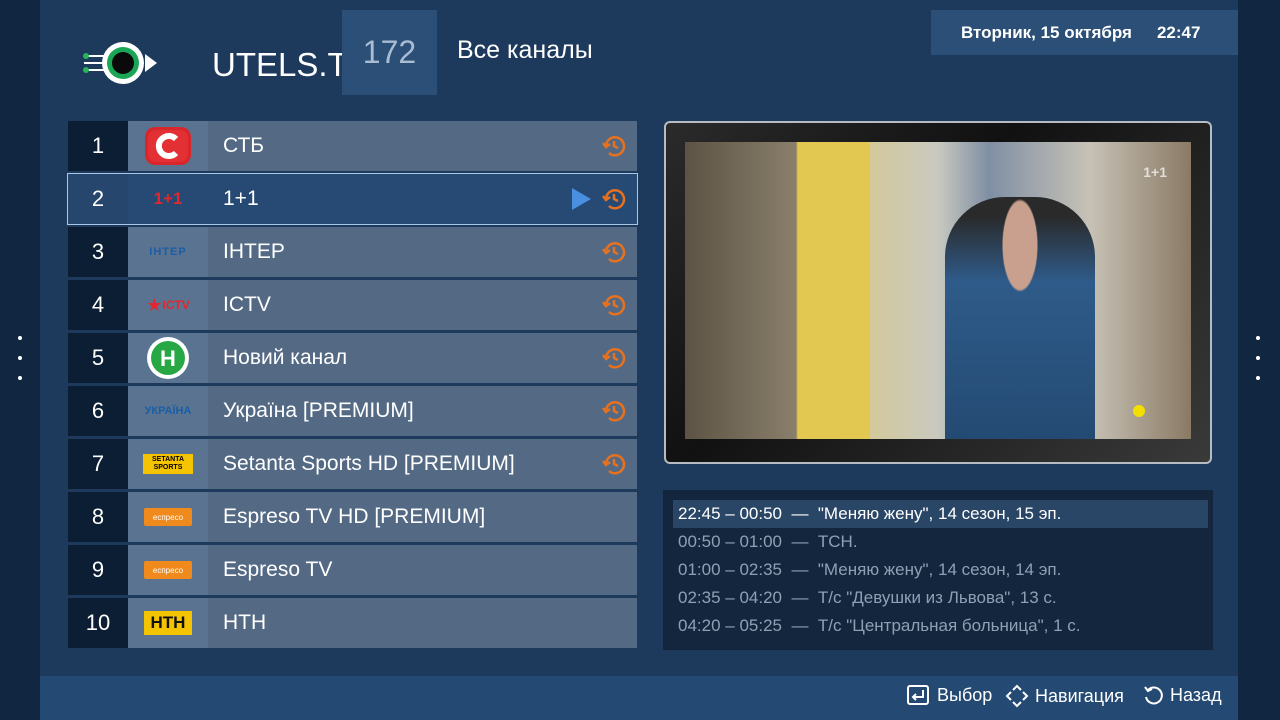 The width and height of the screenshot is (1280, 720). What do you see at coordinates (168, 146) in the screenshot?
I see `stb-logo` at bounding box center [168, 146].